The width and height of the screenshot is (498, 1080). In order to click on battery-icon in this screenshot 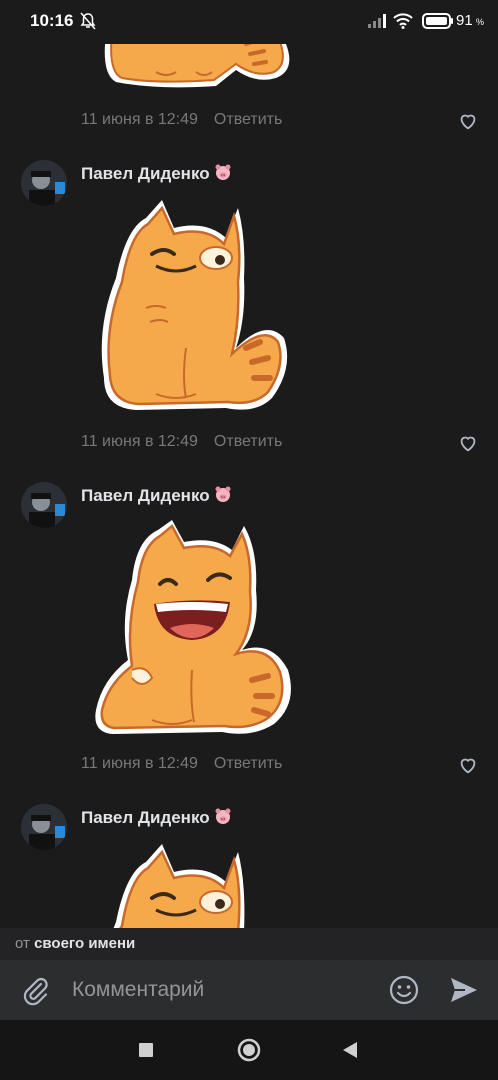, I will do `click(438, 23)`.